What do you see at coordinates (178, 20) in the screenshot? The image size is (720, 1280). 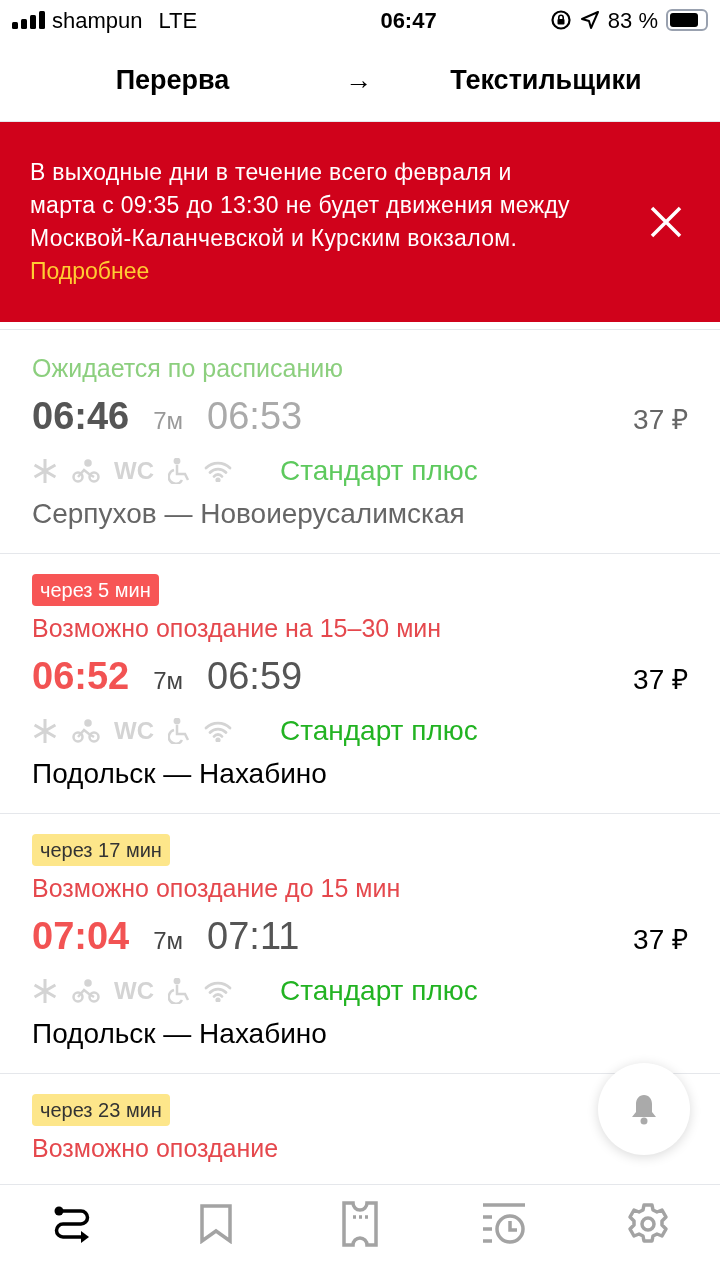 I see `network-type: LTE` at bounding box center [178, 20].